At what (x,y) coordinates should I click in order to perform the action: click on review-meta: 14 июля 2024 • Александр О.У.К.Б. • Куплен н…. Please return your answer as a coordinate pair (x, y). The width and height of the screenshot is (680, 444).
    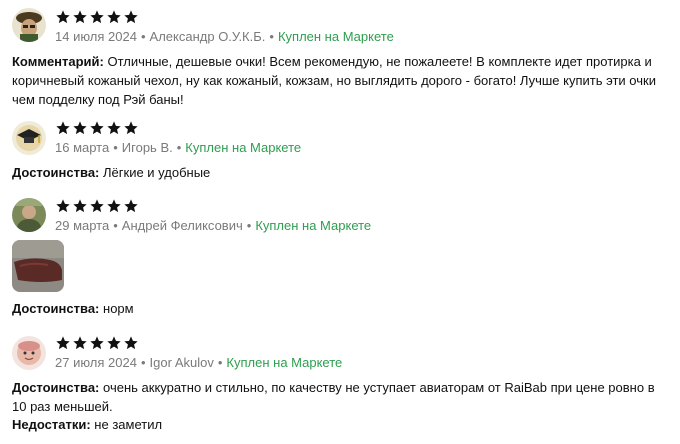
    Looking at the image, I should click on (224, 36).